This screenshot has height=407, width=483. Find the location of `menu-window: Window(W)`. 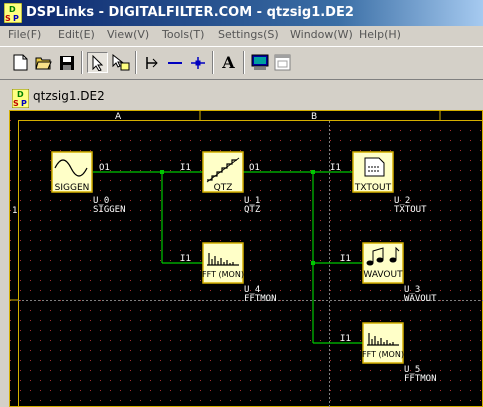

menu-window: Window(W) is located at coordinates (321, 34).